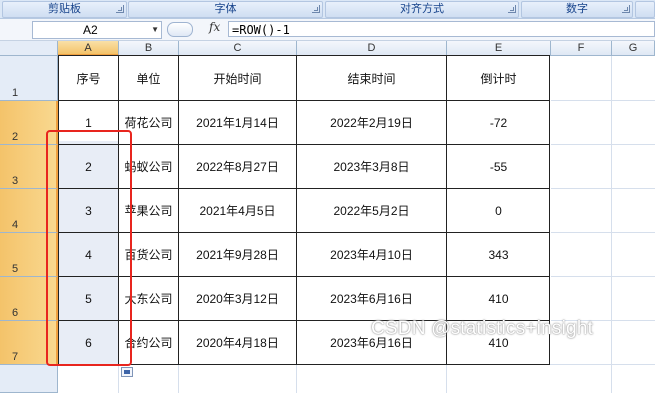 This screenshot has height=393, width=655. I want to click on ribbon-group-clipboard: 剪贴板, so click(64, 9).